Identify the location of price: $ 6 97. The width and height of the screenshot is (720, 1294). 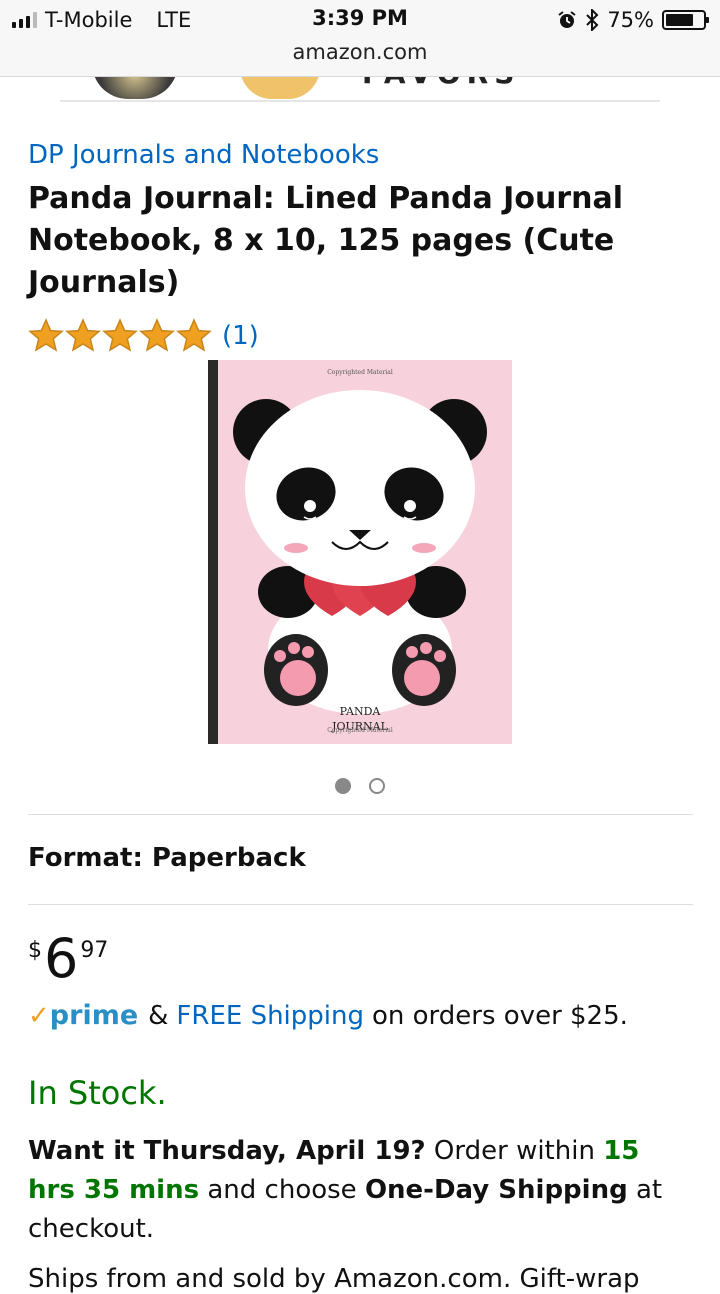
(68, 959).